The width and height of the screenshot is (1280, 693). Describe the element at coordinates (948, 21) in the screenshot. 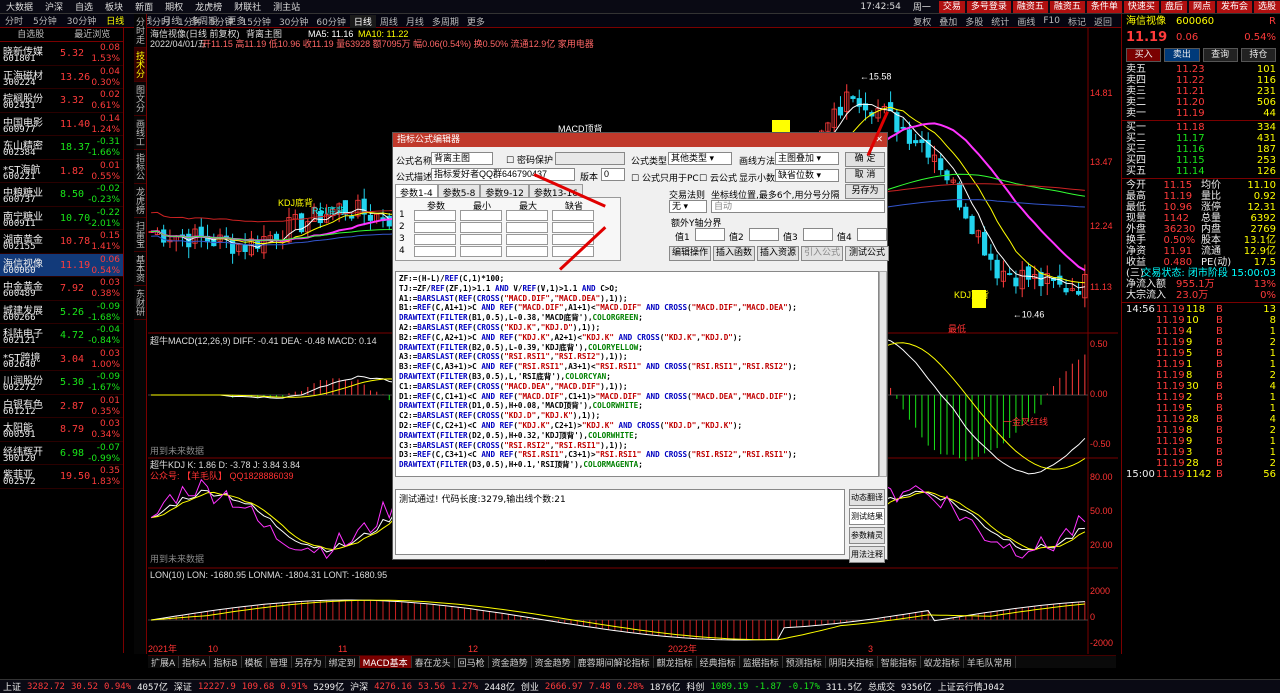

I see `chart-tool: 叠加` at that location.